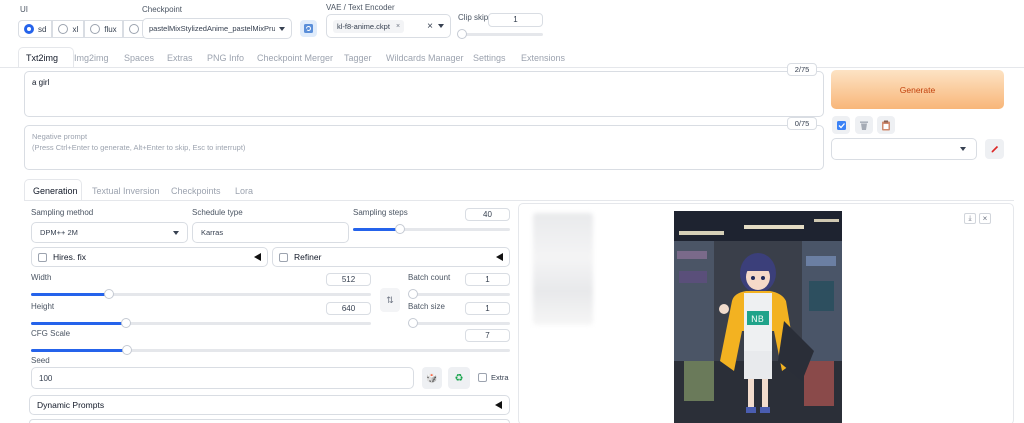  I want to click on height-slider-fill, so click(79, 323).